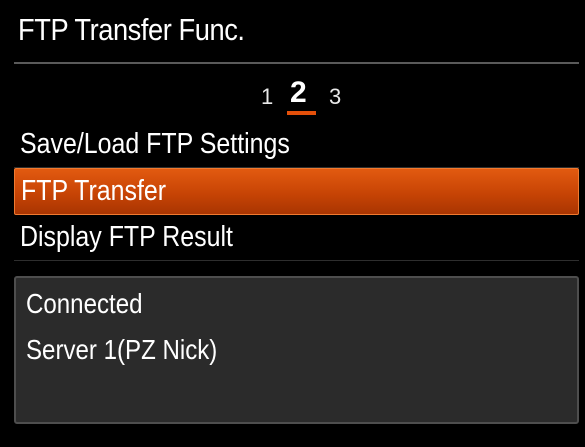  I want to click on connection-status: Connected, so click(84, 303).